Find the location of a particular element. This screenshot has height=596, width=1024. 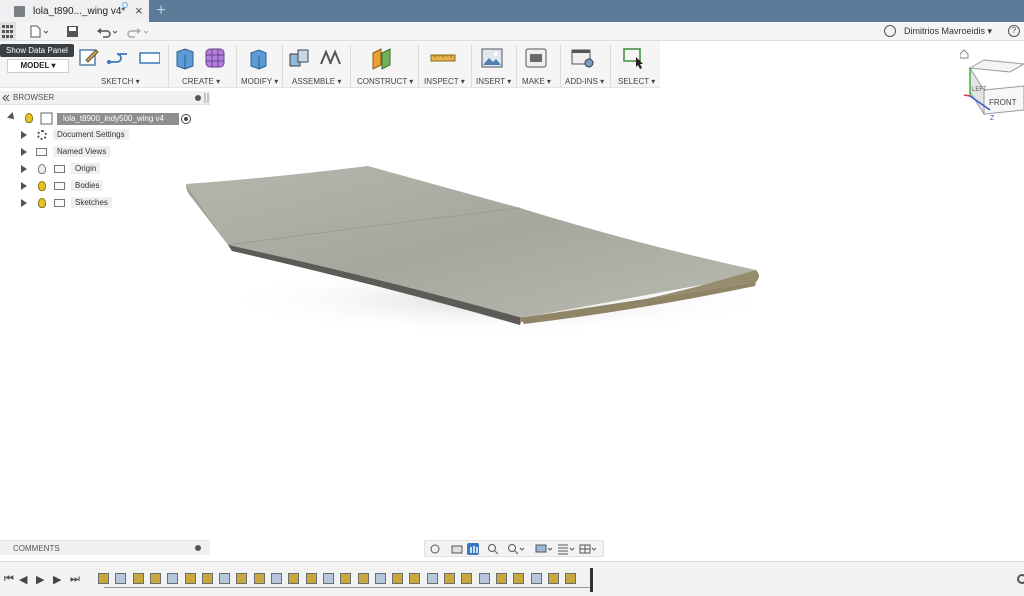

timeline-marker is located at coordinates (591, 580).